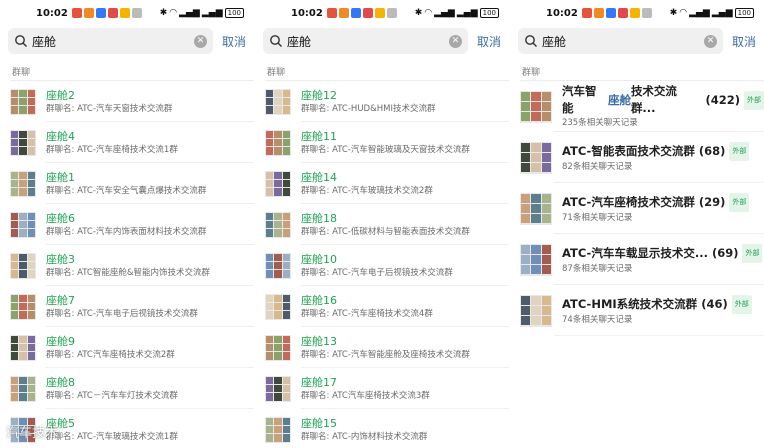 Image resolution: width=764 pixels, height=448 pixels. I want to click on group-result-row: 座舱4 群聊名: ATC-汽车座椅技术交流1群, so click(127, 142).